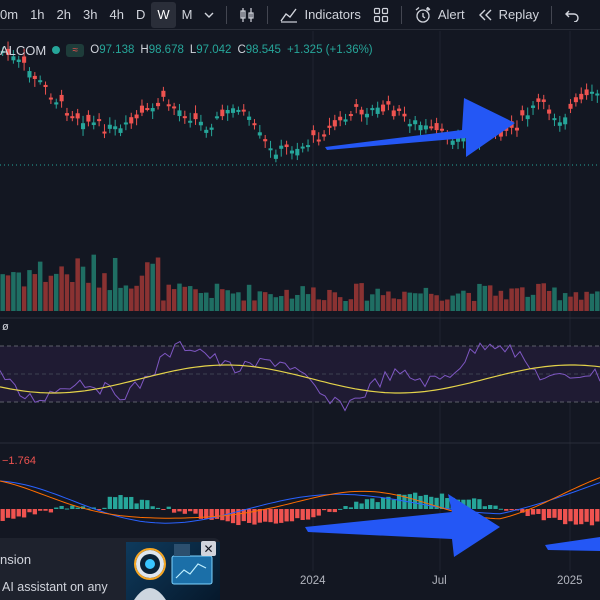 This screenshot has width=600, height=600. What do you see at coordinates (90, 15) in the screenshot?
I see `timeframe-3h: 3h` at bounding box center [90, 15].